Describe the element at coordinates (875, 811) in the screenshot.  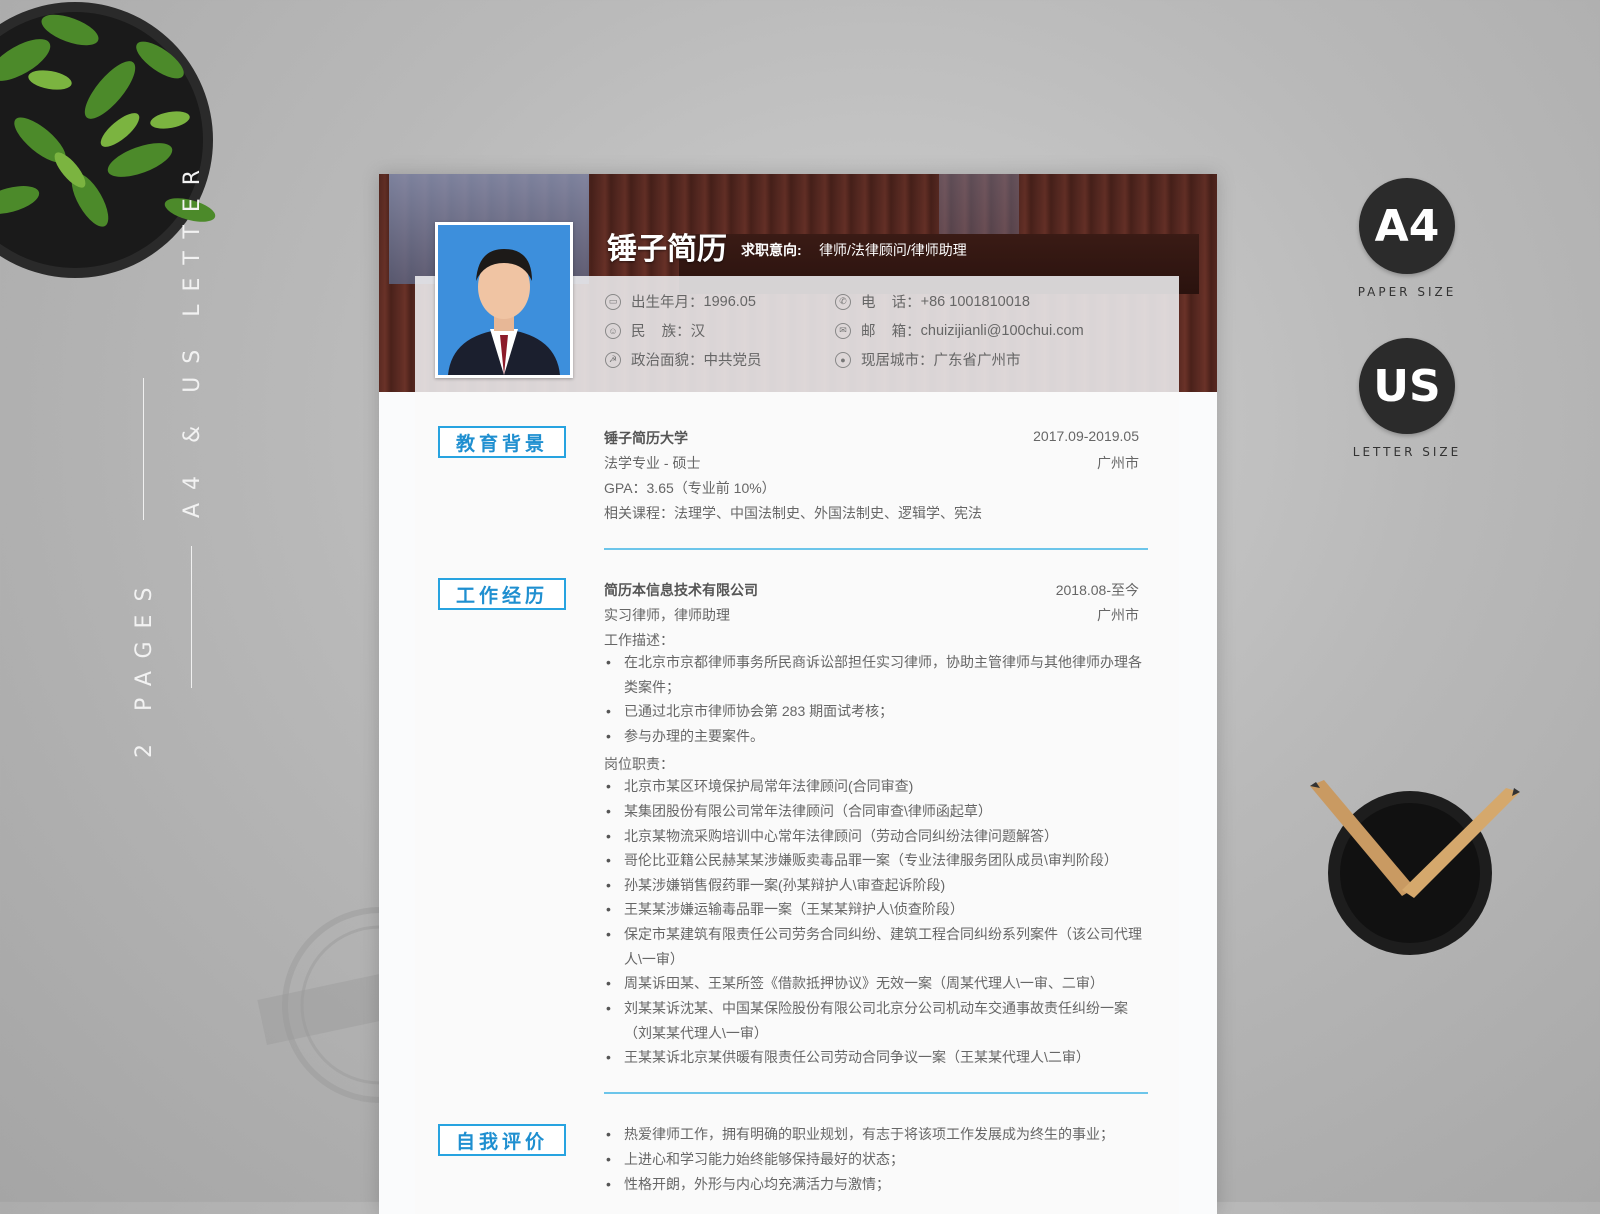
I see `list-item: 某集团股份有限公司常年法律顾问（合同审查\律师函起草）` at that location.